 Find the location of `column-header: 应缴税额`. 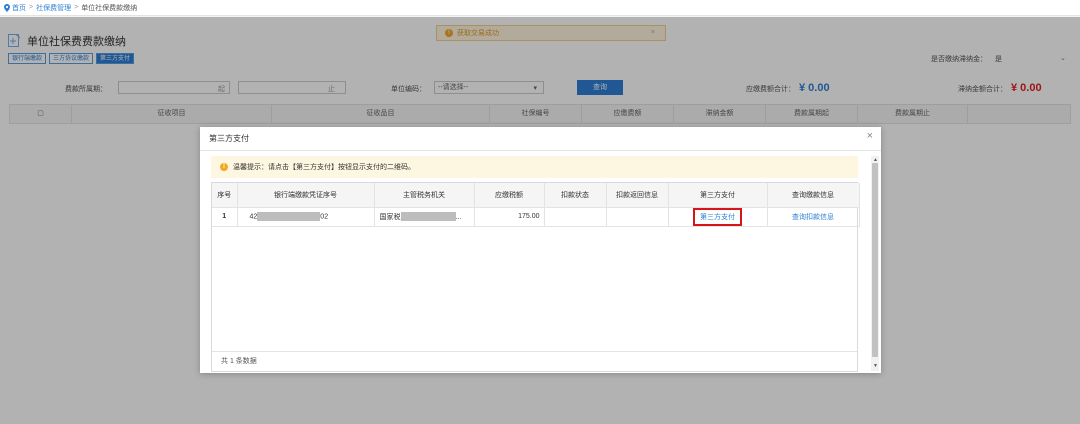

column-header: 应缴税额 is located at coordinates (509, 195).